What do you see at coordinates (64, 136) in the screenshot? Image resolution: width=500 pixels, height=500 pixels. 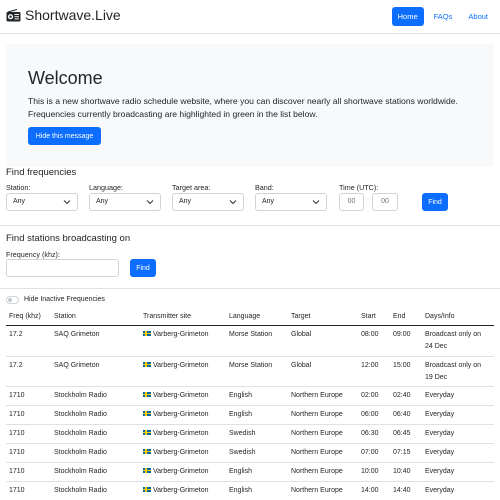 I see `hide-message-button: Hide this message` at bounding box center [64, 136].